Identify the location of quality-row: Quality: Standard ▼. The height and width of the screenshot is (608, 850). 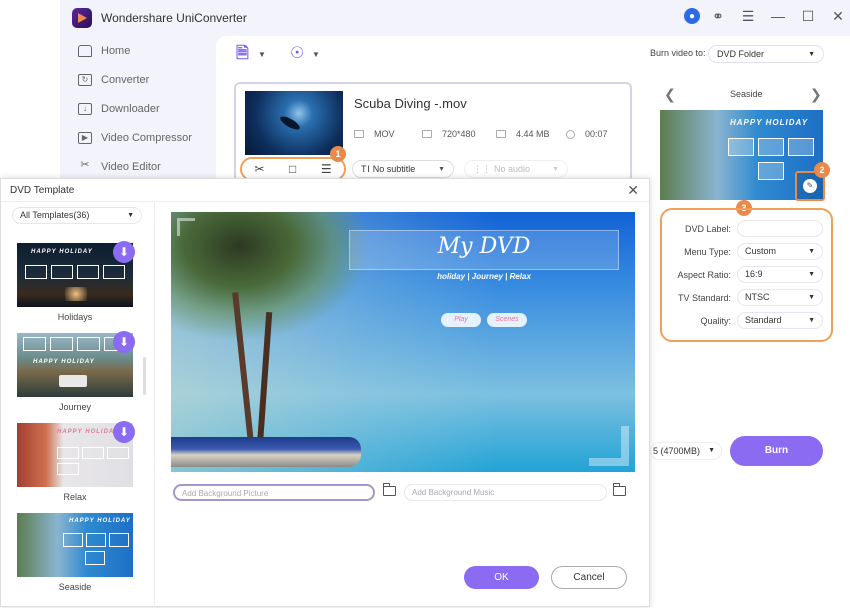
(746, 321).